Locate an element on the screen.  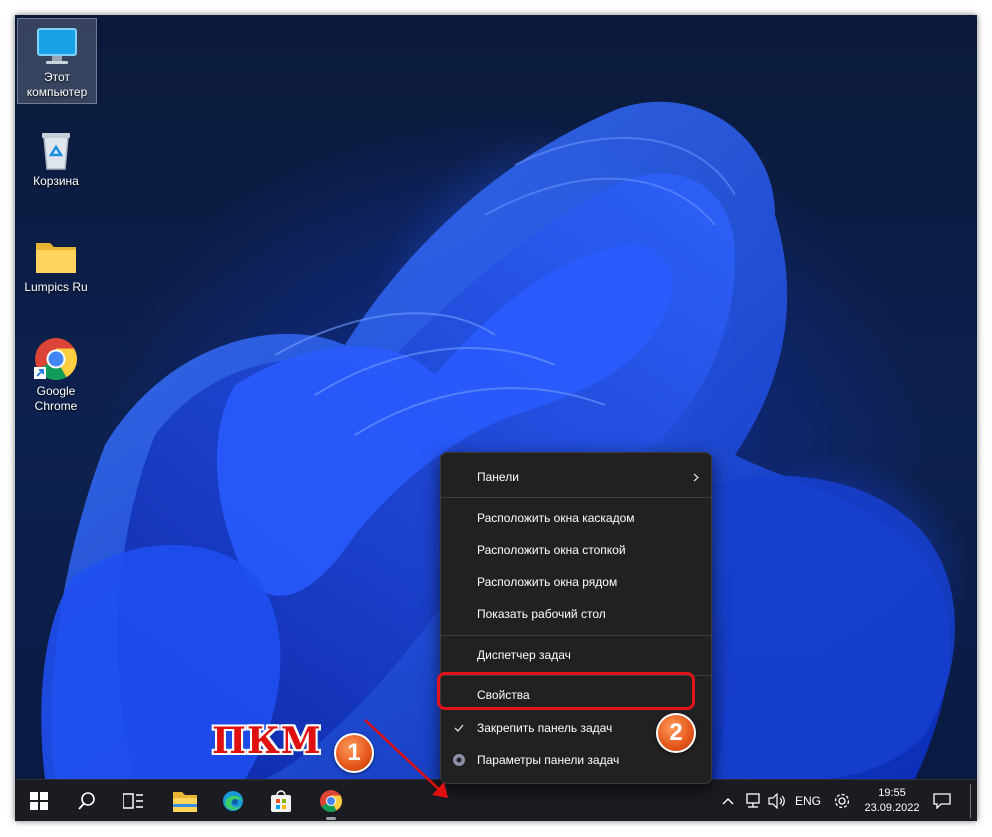
chevron-up-icon is located at coordinates (728, 801).